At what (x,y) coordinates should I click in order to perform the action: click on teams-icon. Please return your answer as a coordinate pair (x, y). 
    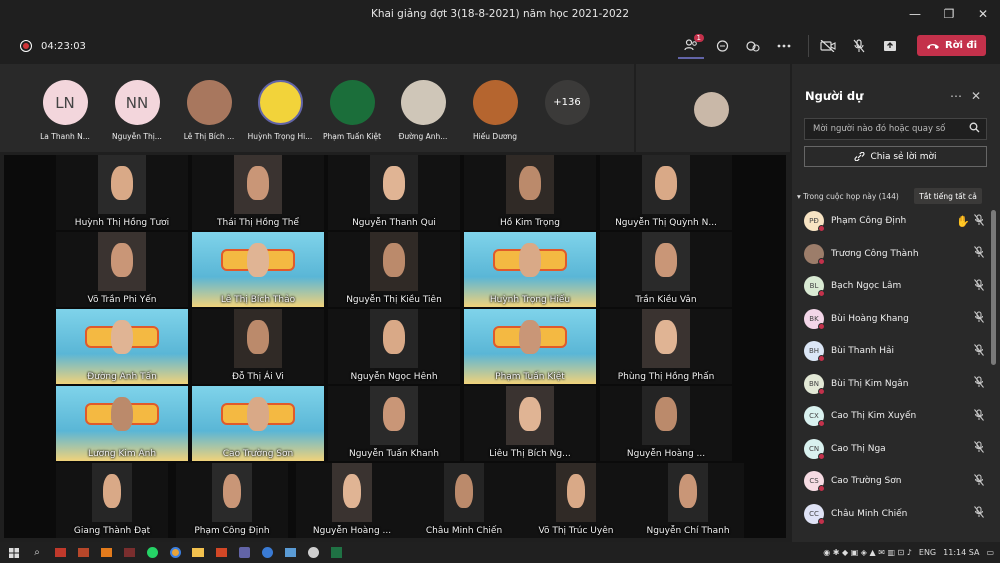
    Looking at the image, I should click on (244, 553).